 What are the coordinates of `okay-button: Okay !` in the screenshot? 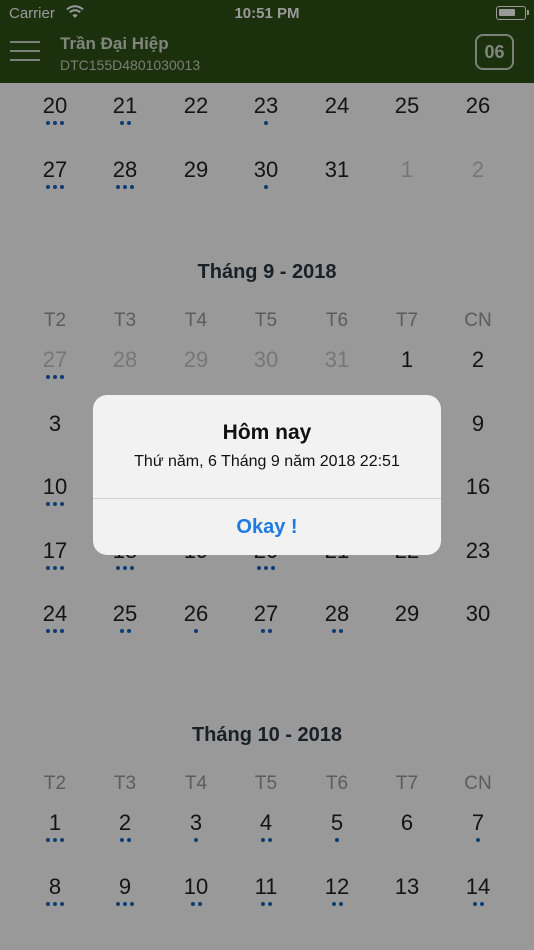 It's located at (267, 527).